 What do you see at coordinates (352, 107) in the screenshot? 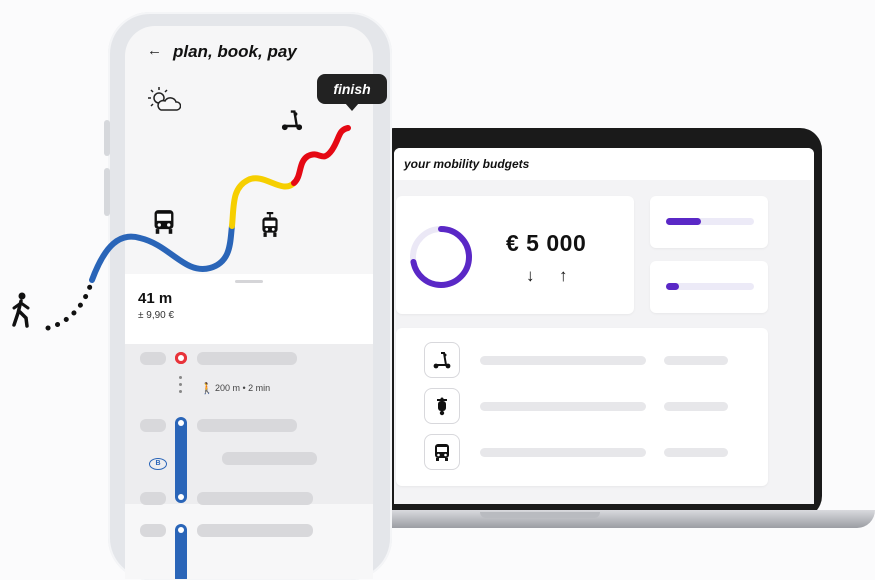
I see `finish-tooltip-pointer` at bounding box center [352, 107].